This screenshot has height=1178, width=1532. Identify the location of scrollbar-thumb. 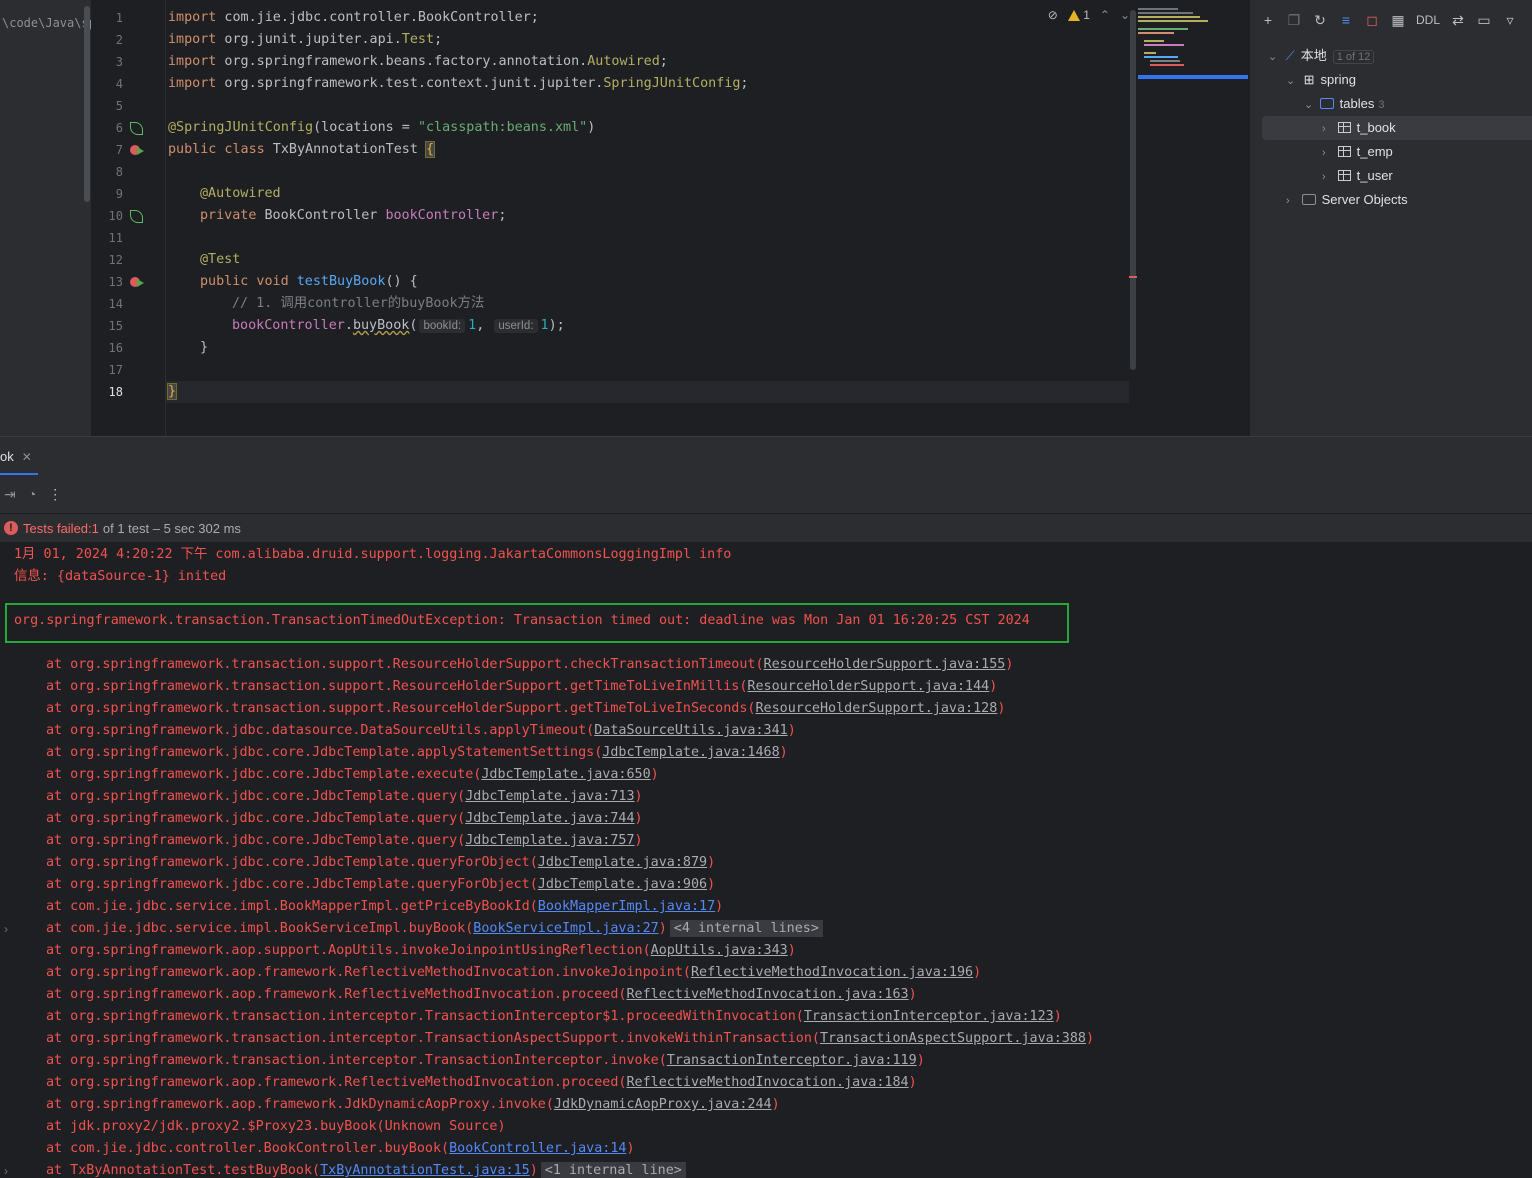
(1133, 190).